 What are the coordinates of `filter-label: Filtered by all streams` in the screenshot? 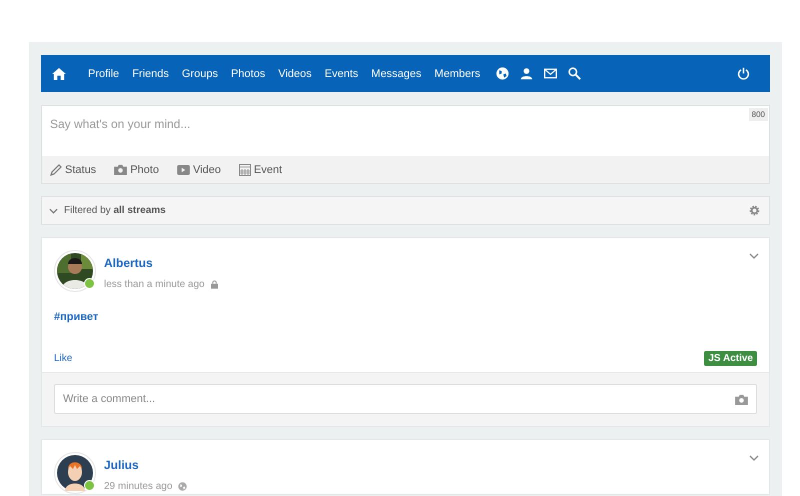 It's located at (115, 210).